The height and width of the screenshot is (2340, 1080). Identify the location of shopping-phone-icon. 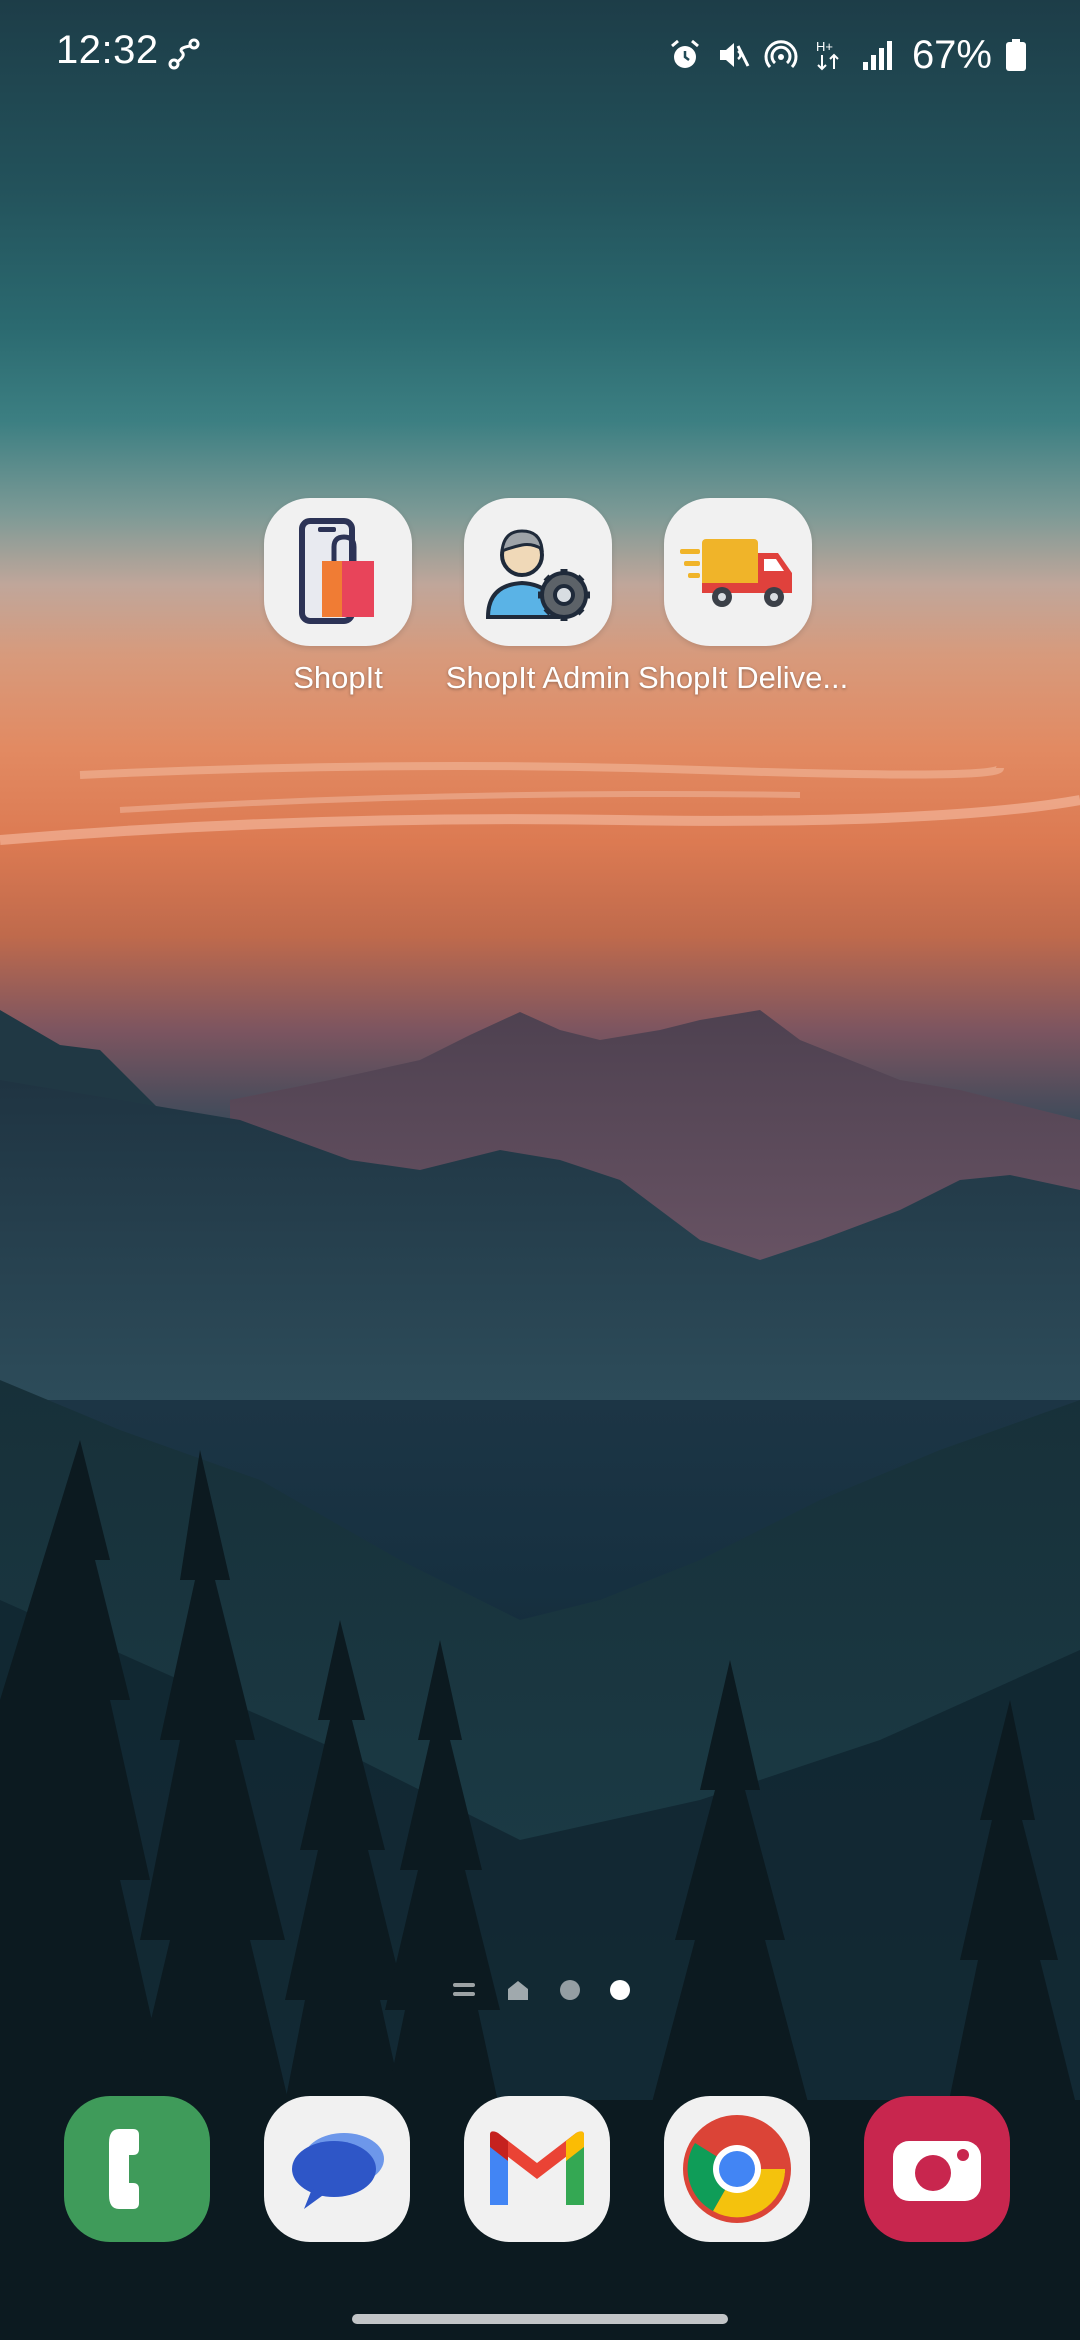
(338, 572).